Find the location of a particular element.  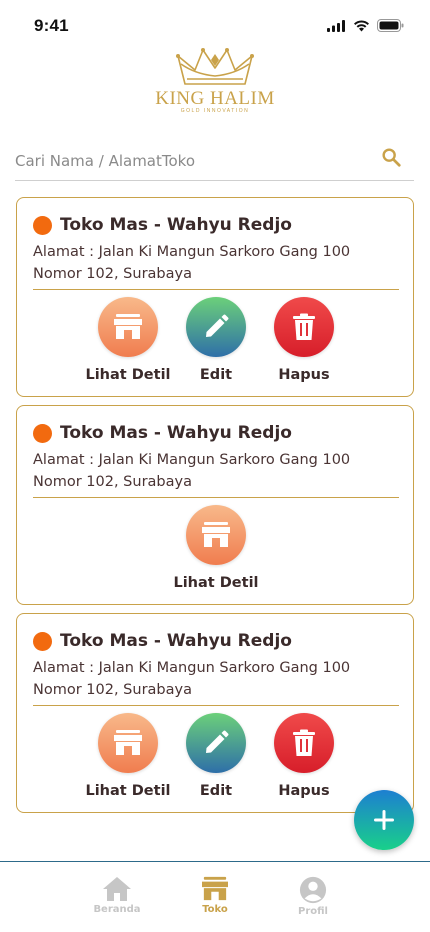

search-bar is located at coordinates (214, 160).